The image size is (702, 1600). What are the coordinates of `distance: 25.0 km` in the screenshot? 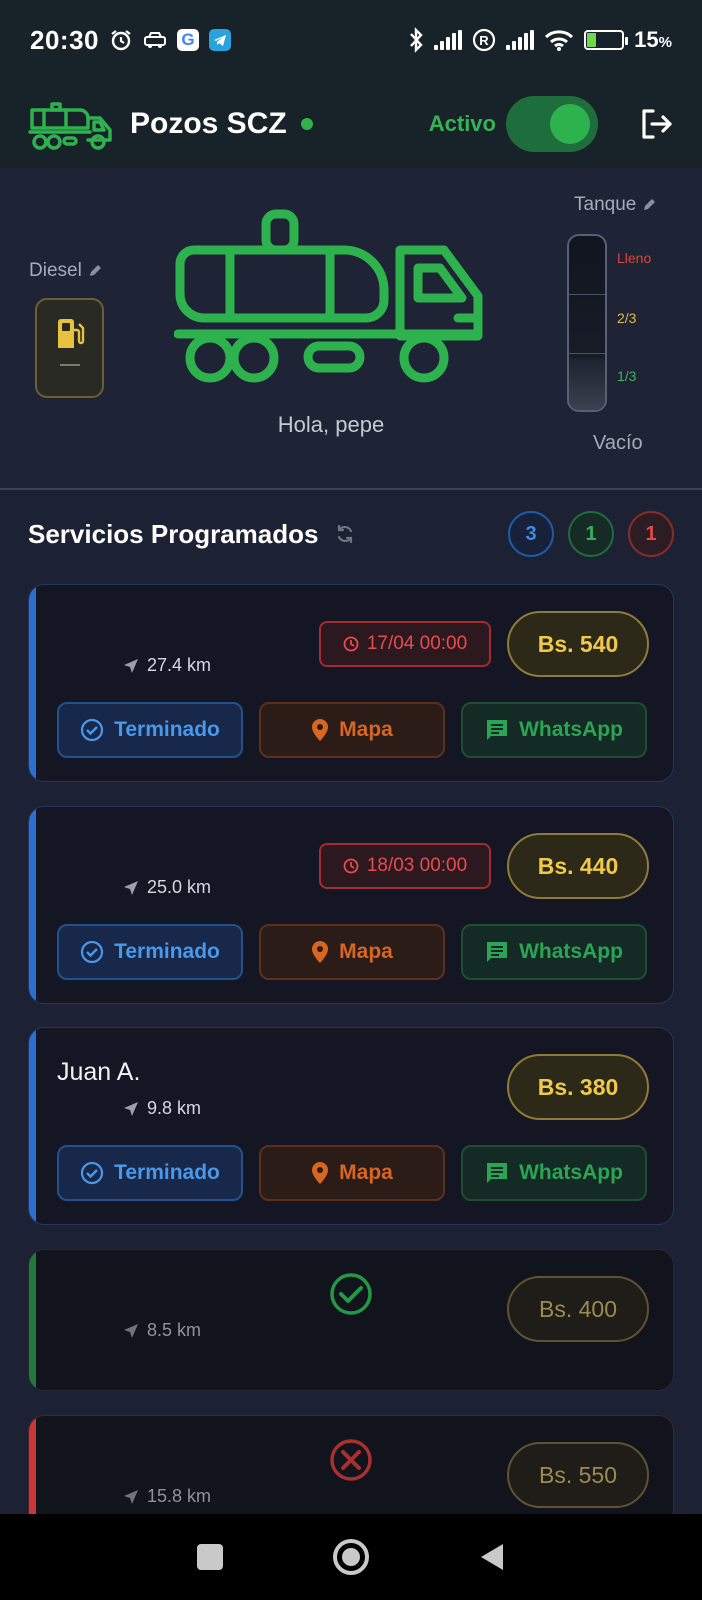 It's located at (167, 887).